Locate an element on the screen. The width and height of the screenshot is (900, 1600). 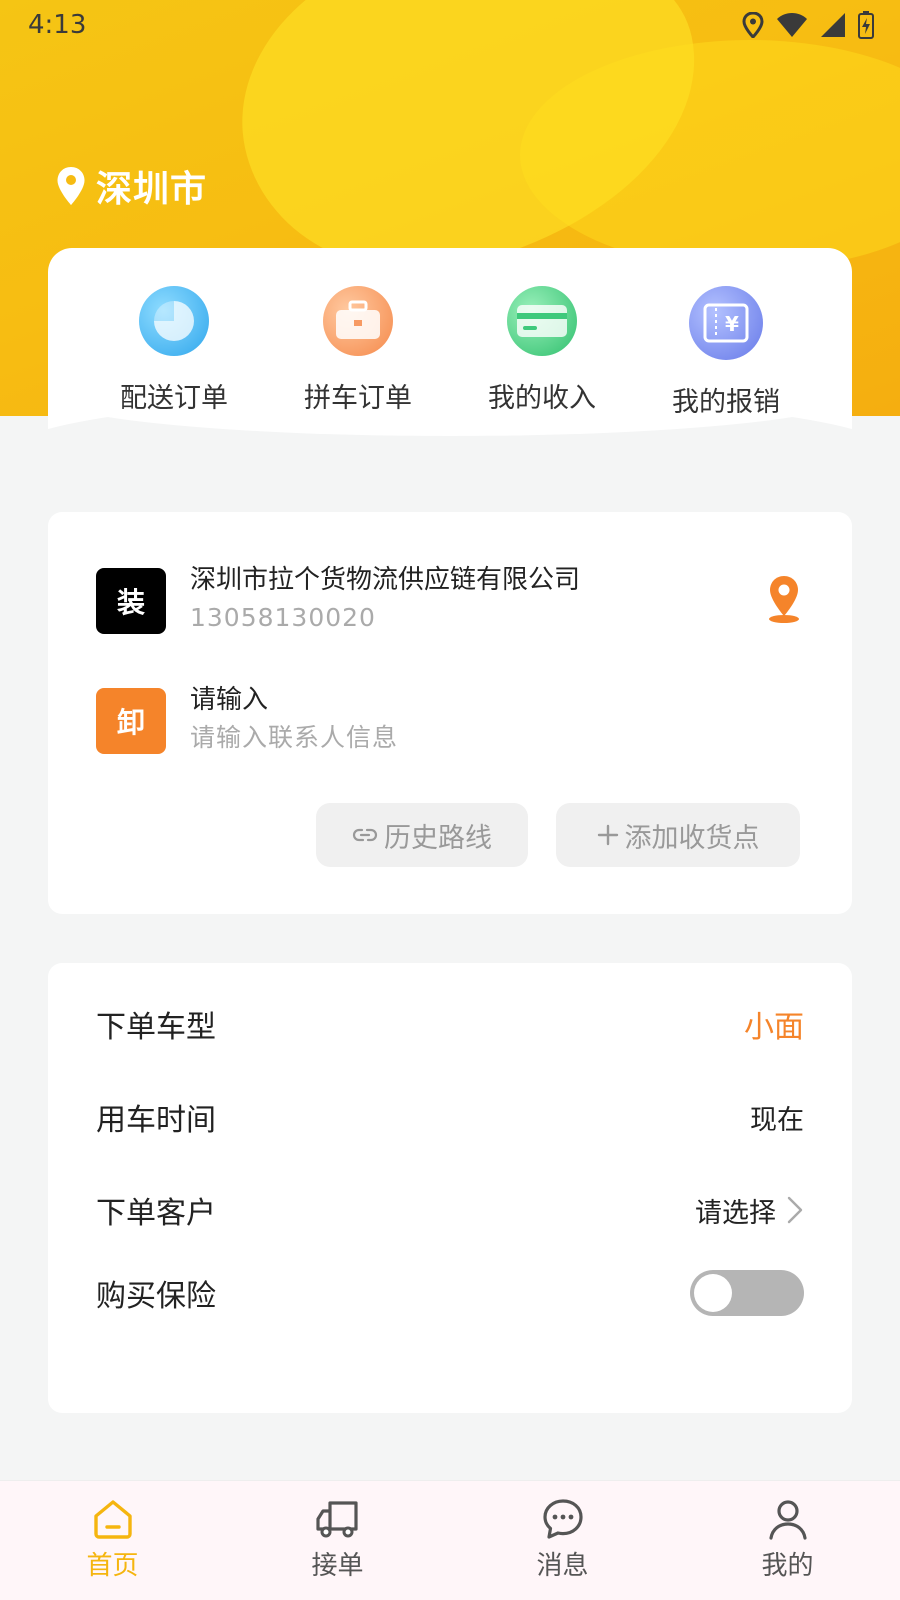
chat-icon is located at coordinates (562, 1519).